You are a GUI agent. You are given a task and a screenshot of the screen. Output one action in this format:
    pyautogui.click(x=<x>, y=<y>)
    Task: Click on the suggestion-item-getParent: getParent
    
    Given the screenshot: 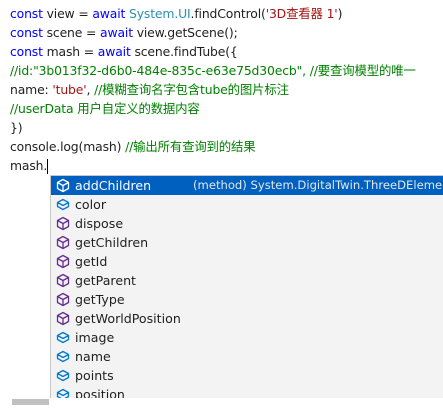 What is the action you would take?
    pyautogui.click(x=247, y=280)
    